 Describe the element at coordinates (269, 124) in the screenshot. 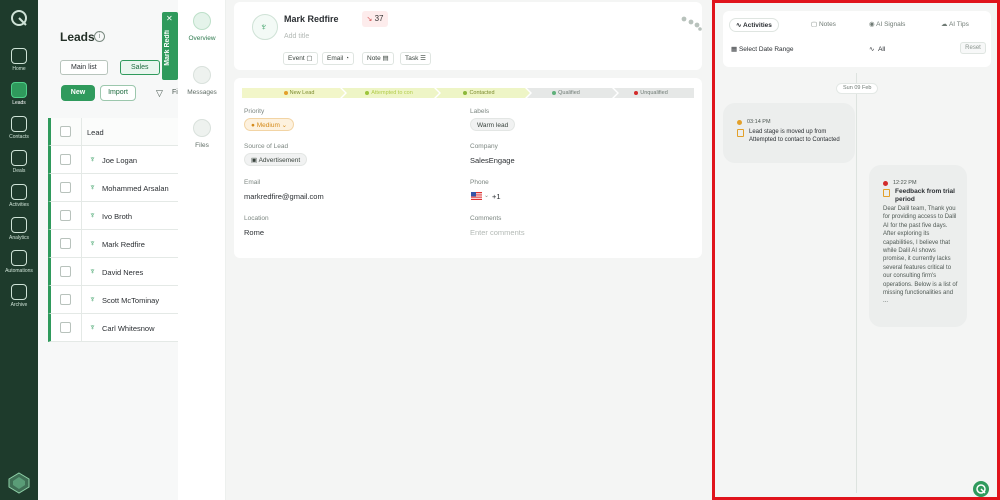

I see `priority-select: ● Medium ⌄` at that location.